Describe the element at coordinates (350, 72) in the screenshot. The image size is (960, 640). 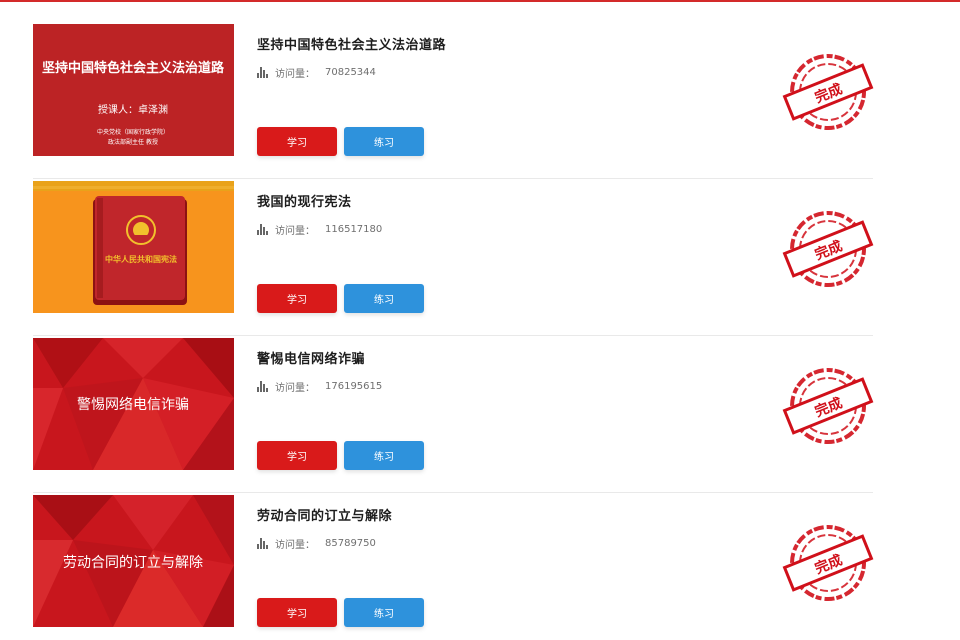
I see `view-count-value: 70825344` at that location.